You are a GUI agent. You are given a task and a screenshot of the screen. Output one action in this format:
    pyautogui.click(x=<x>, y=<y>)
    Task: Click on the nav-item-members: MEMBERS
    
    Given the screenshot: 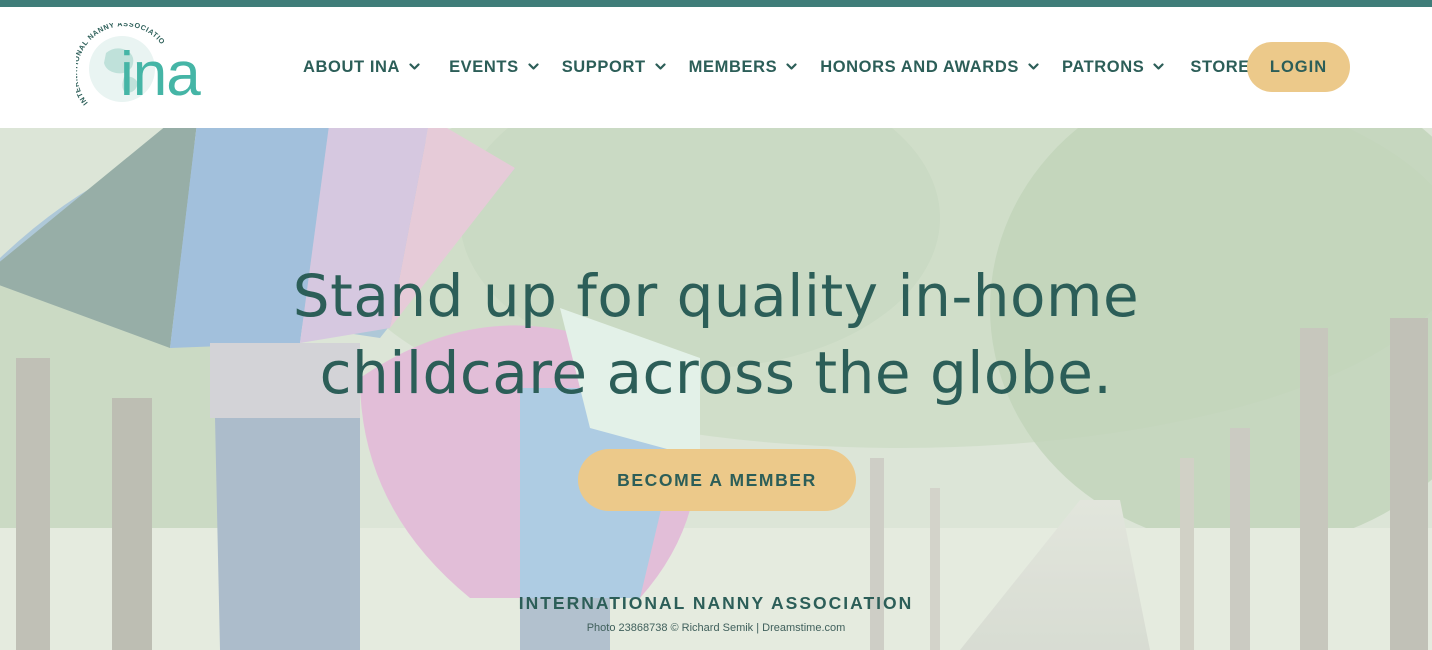 What is the action you would take?
    pyautogui.click(x=743, y=67)
    